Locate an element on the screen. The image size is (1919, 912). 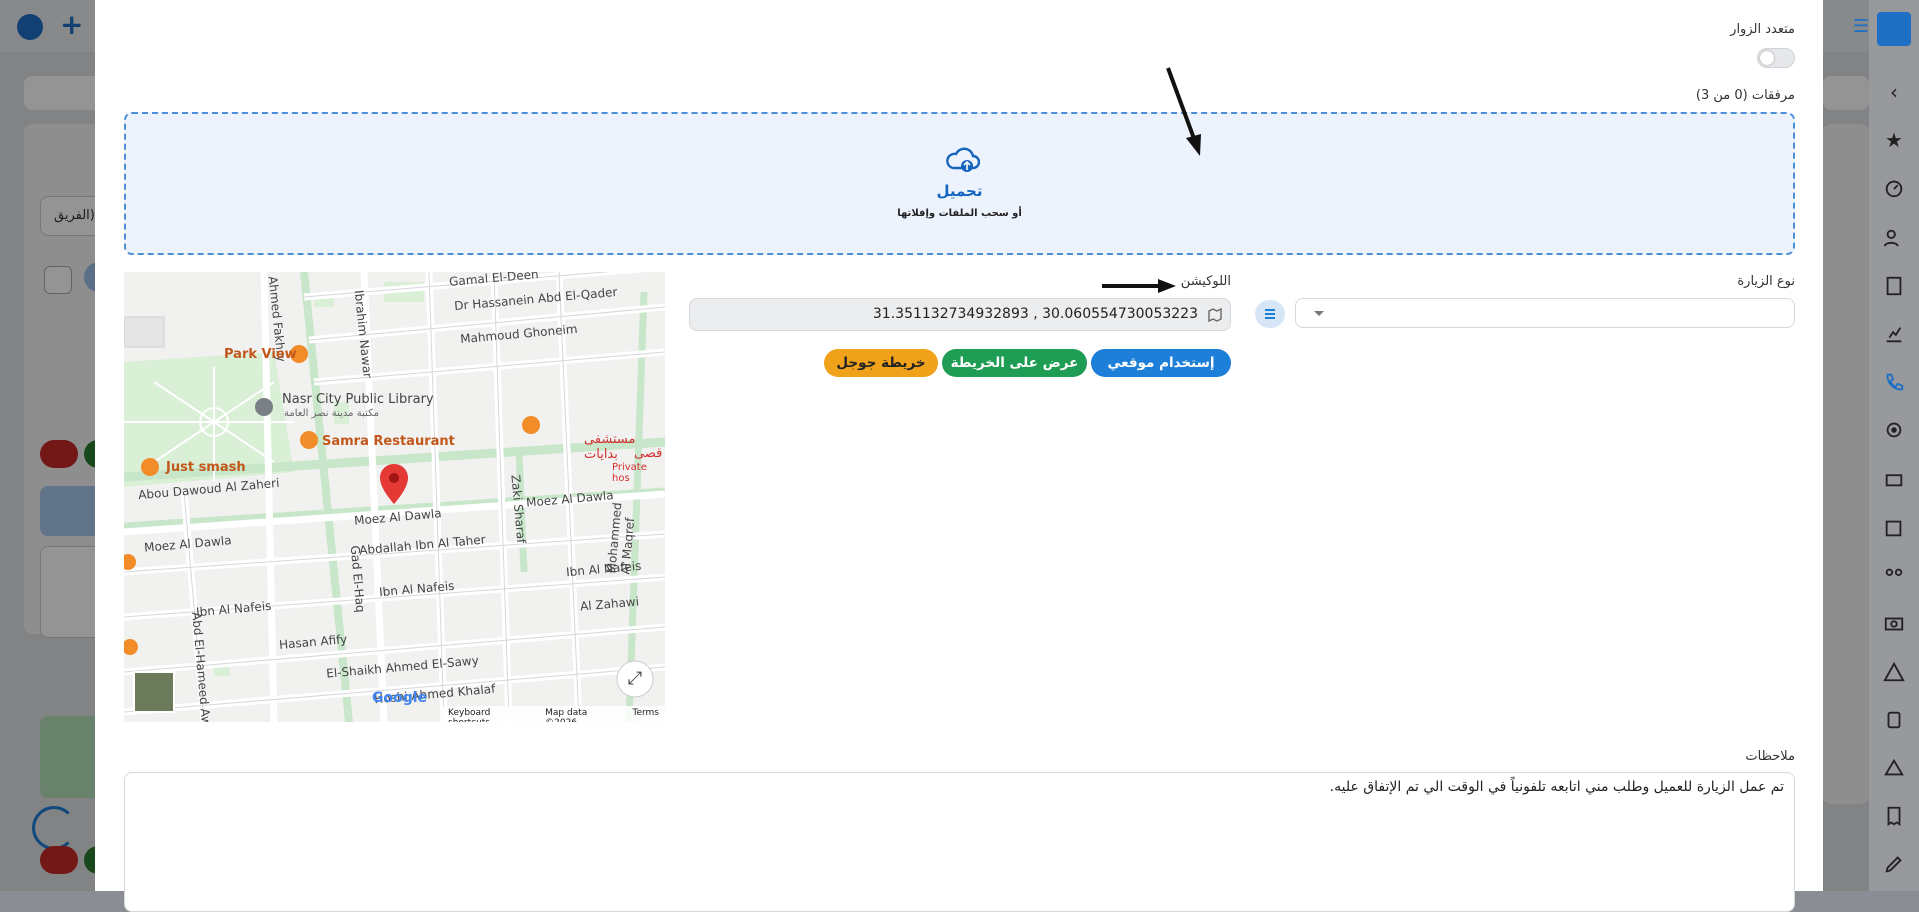
list-icon is located at coordinates (1270, 314).